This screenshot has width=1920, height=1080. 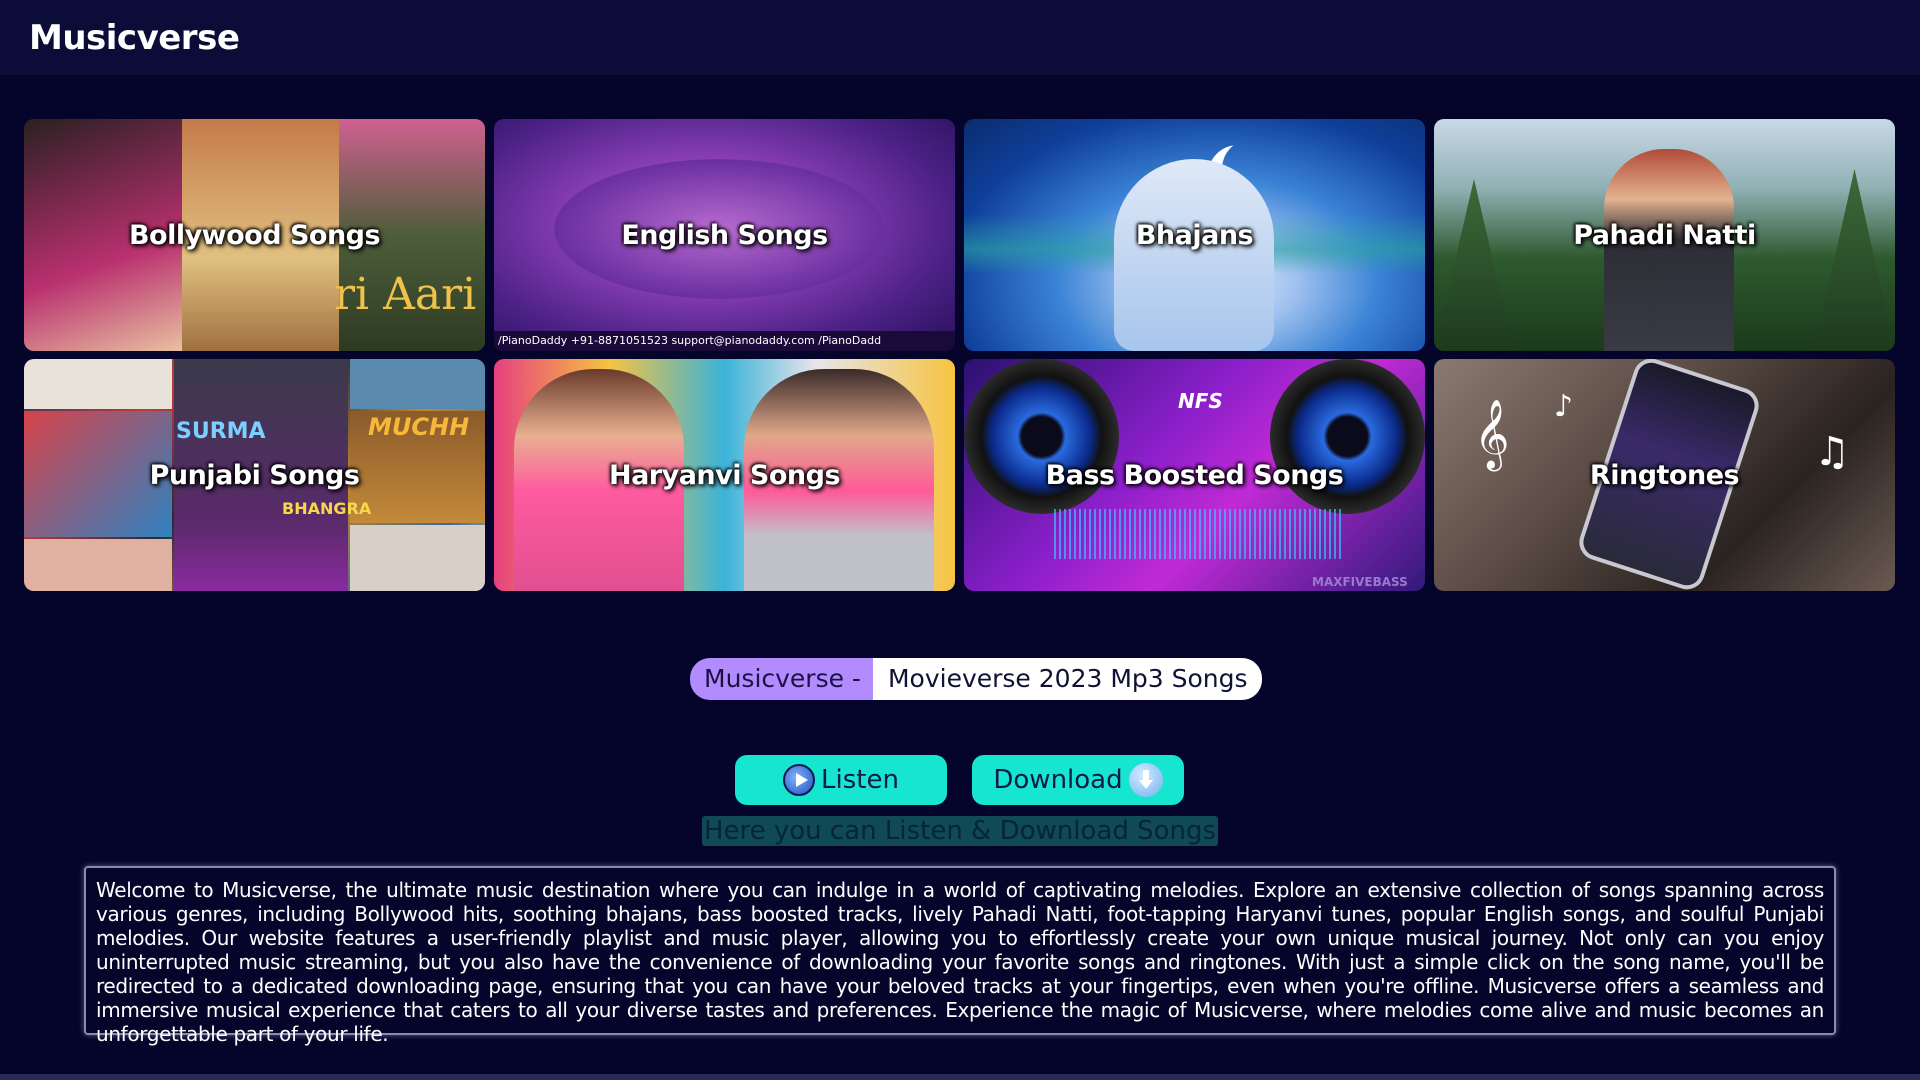 I want to click on category-label: Bollywood Songs, so click(x=254, y=235).